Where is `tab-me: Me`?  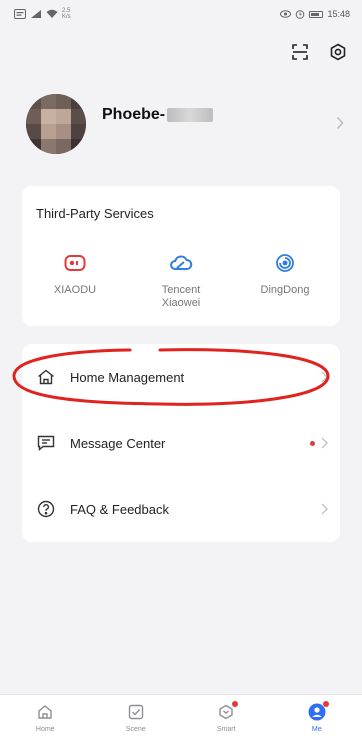
tab-me: Me is located at coordinates (317, 717).